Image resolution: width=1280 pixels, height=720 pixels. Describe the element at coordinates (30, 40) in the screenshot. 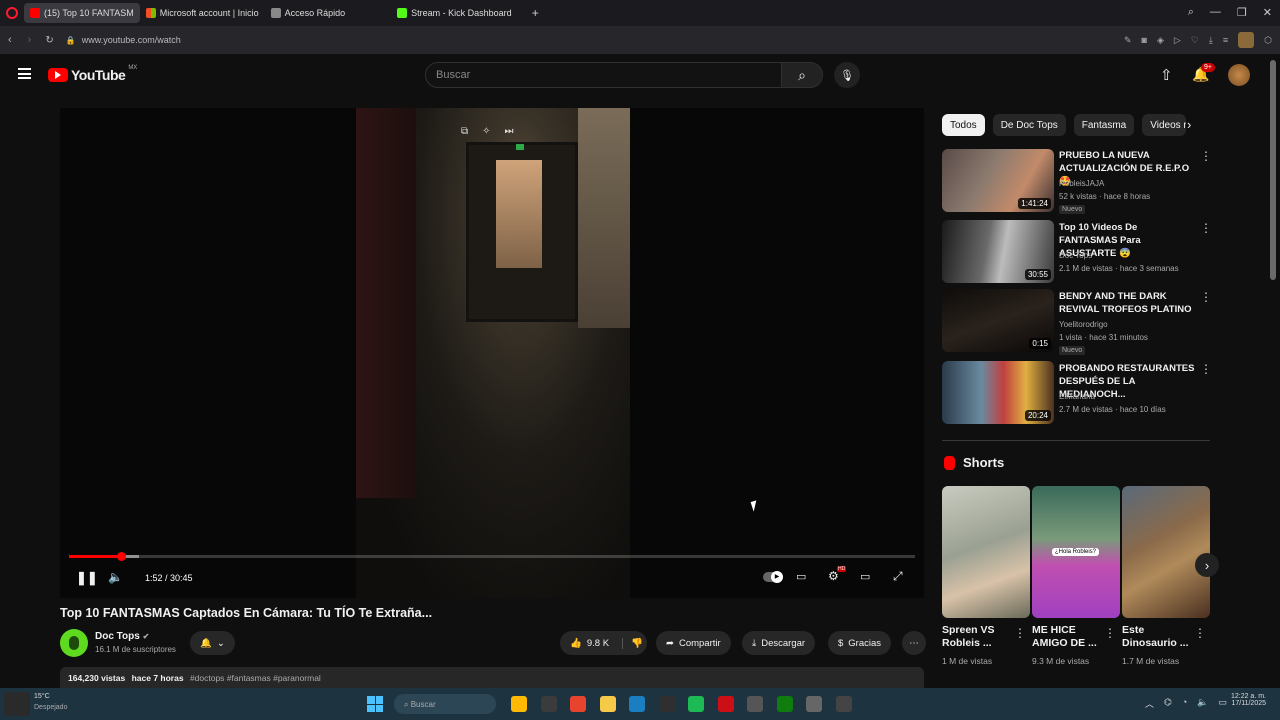

I see `forward-icon: ›` at that location.